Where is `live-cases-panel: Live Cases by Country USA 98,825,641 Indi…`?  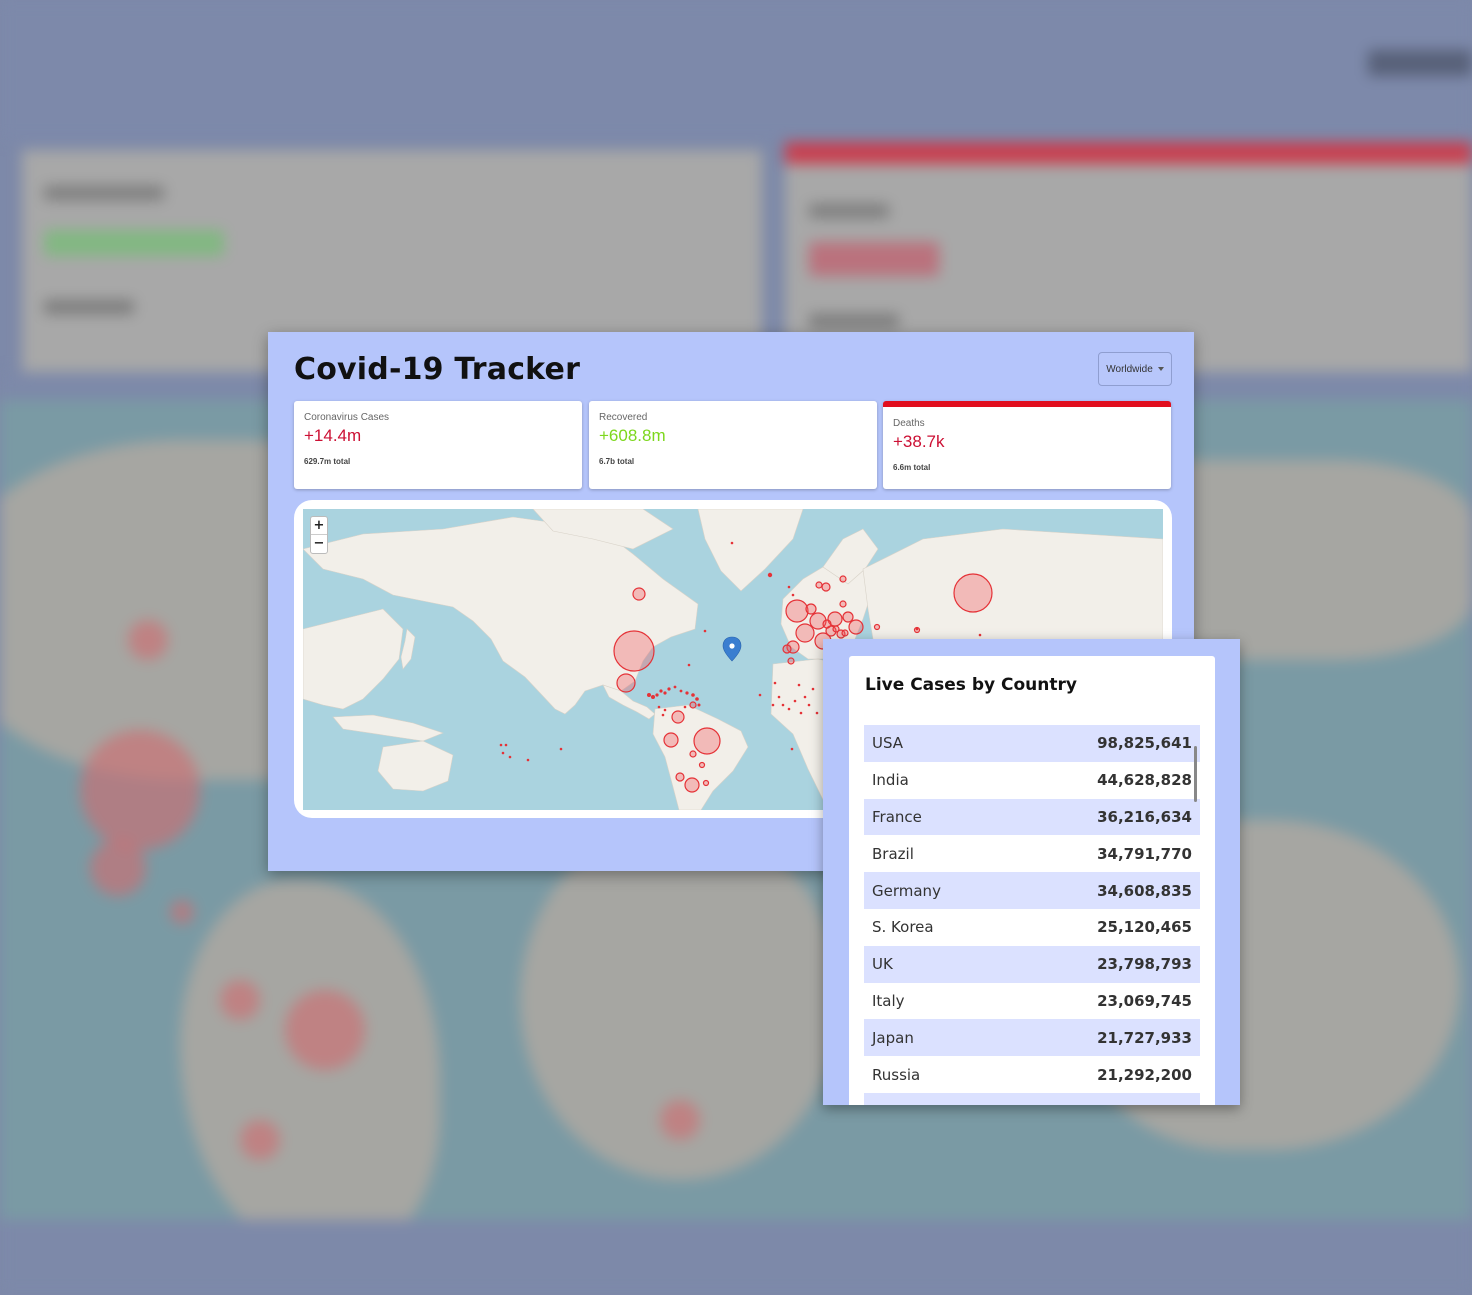
live-cases-panel: Live Cases by Country USA 98,825,641 Indi… is located at coordinates (1031, 872).